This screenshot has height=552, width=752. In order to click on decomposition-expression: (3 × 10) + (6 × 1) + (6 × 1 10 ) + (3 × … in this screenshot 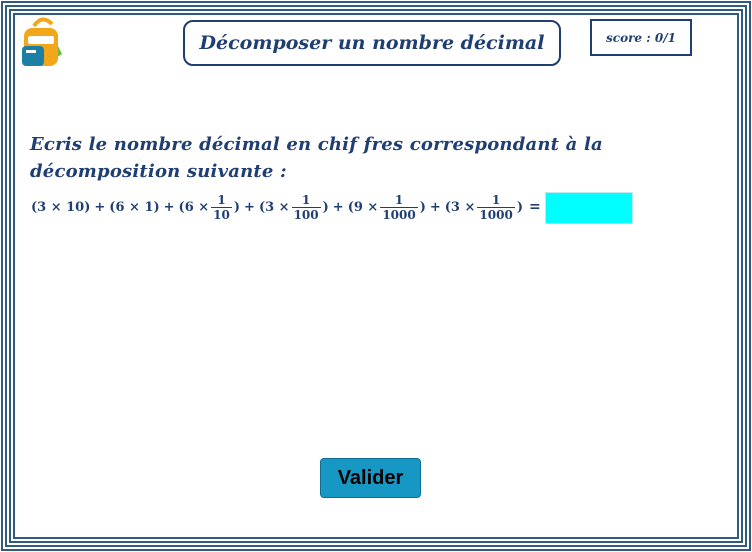, I will do `click(332, 207)`.